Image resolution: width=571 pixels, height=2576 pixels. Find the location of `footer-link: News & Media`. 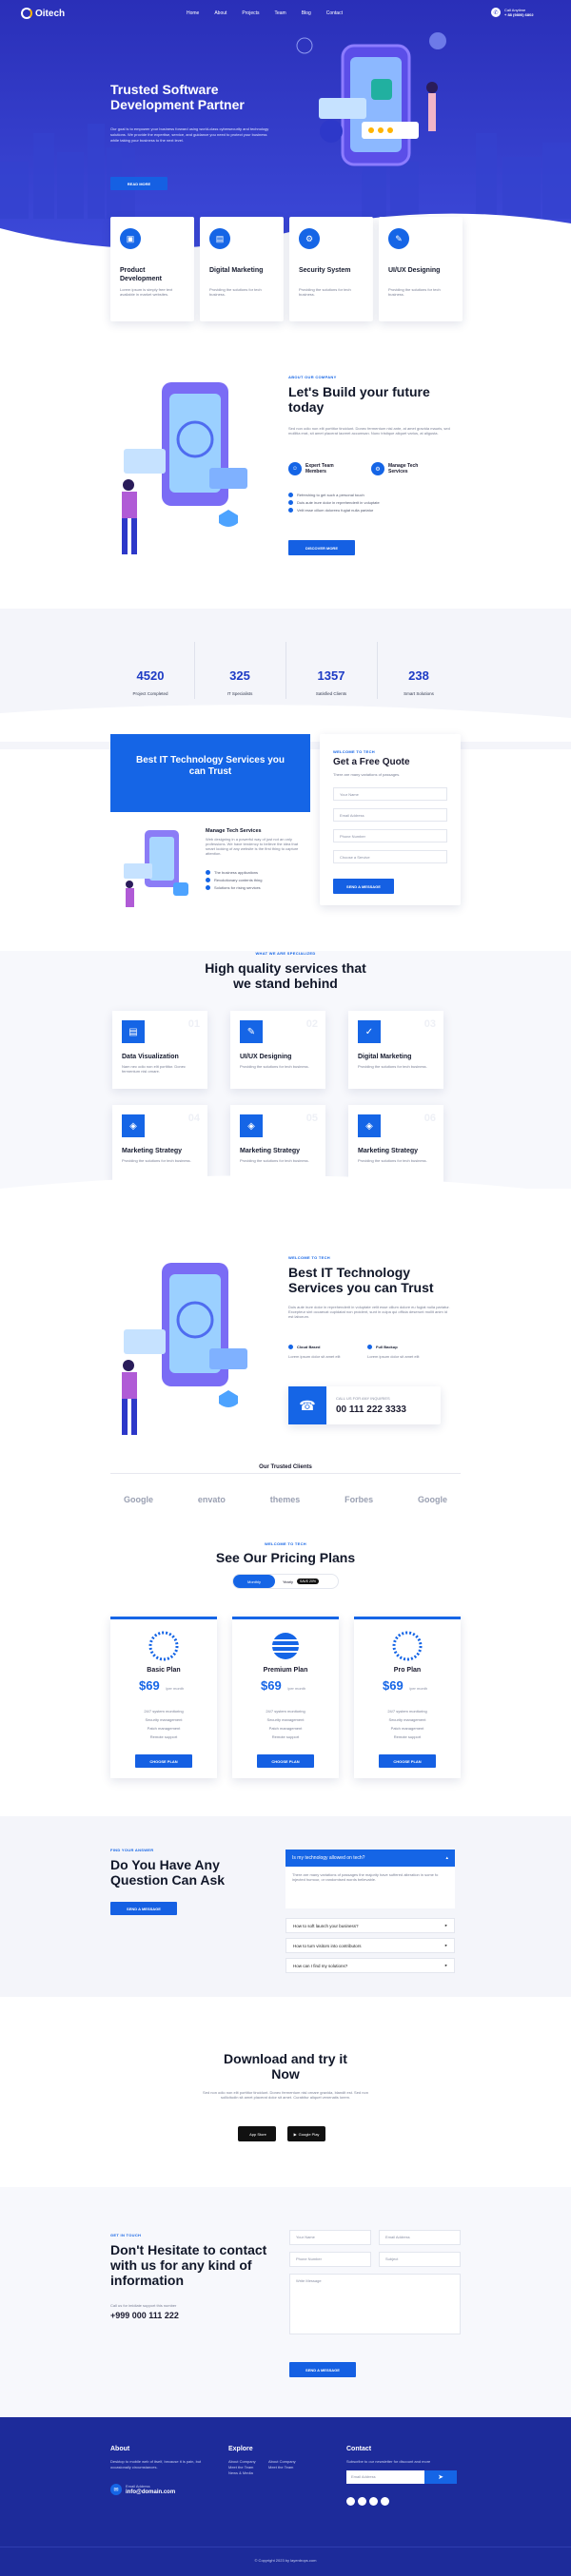

footer-link: News & Media is located at coordinates (242, 2473).